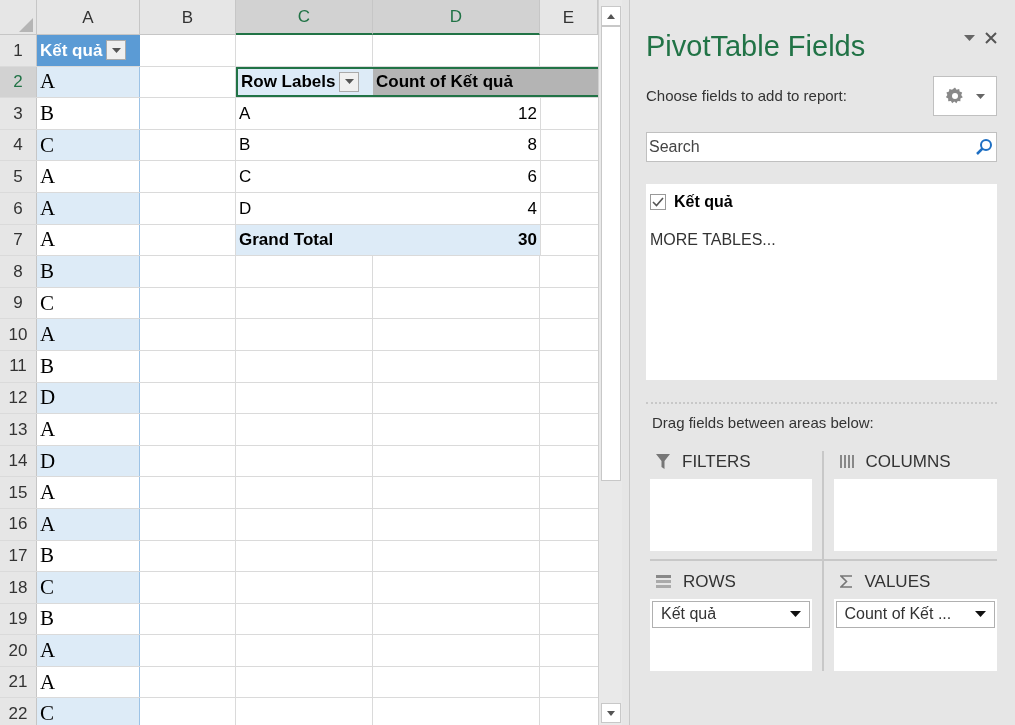 The height and width of the screenshot is (725, 1015). I want to click on column-header: D, so click(456, 17).